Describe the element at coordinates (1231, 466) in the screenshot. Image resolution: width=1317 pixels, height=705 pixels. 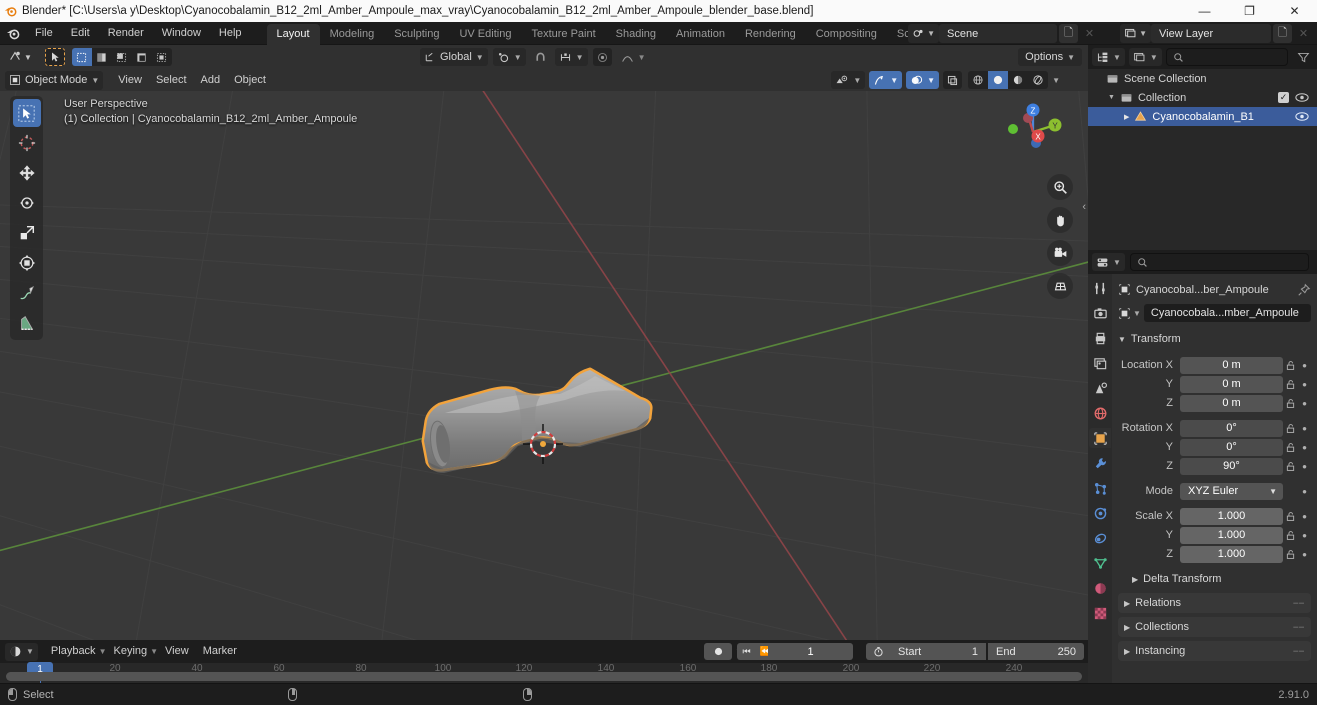
I see `rotation-z-field: 90°` at that location.